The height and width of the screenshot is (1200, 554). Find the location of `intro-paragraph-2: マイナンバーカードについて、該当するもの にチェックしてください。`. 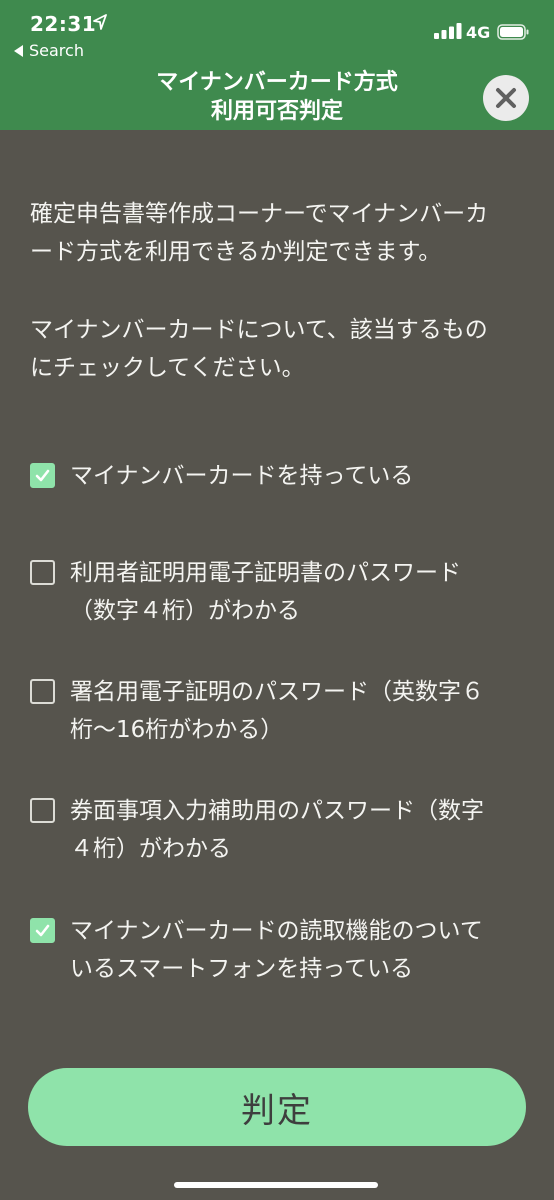

intro-paragraph-2: マイナンバーカードについて、該当するもの にチェックしてください。 is located at coordinates (280, 349).